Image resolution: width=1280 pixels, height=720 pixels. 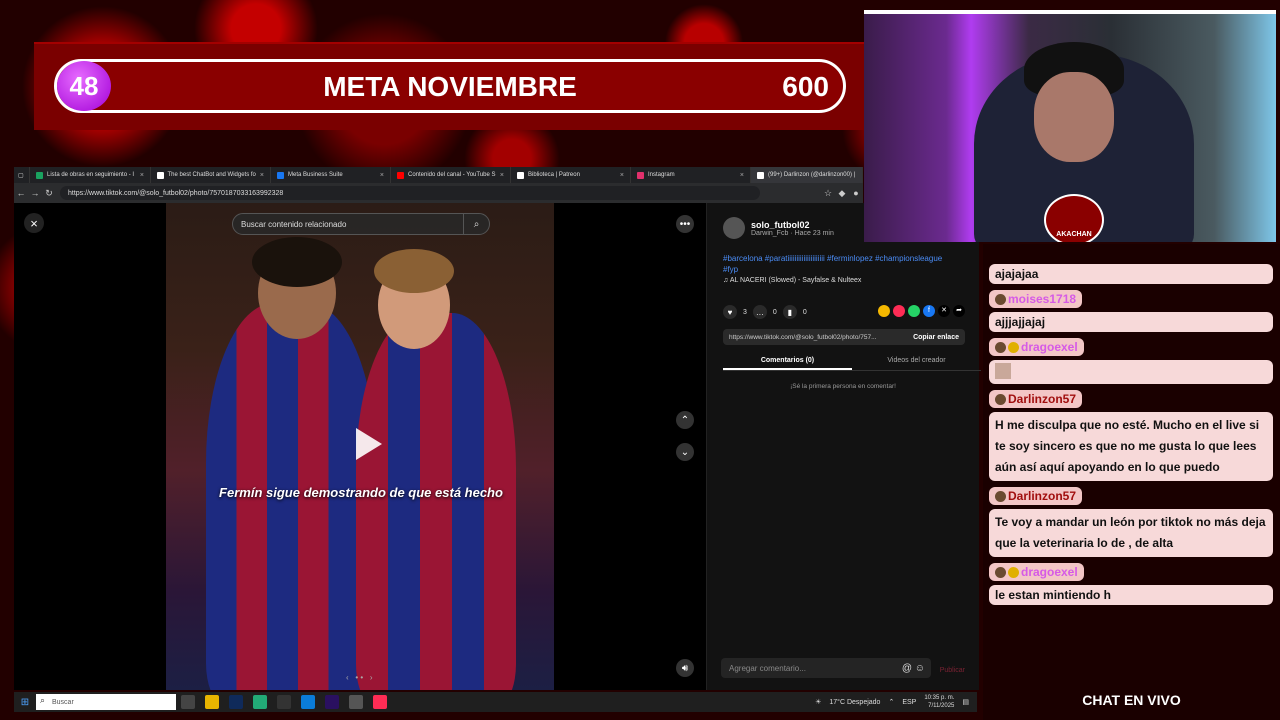 I want to click on chat-username: dragoexel, so click(x=1036, y=572).